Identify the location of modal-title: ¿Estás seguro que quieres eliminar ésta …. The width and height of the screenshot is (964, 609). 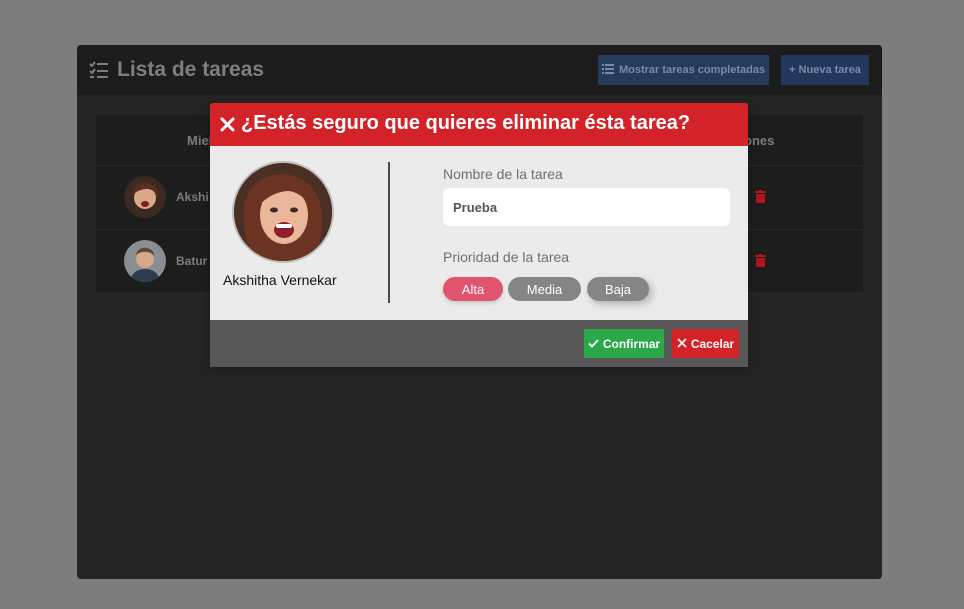
(466, 123).